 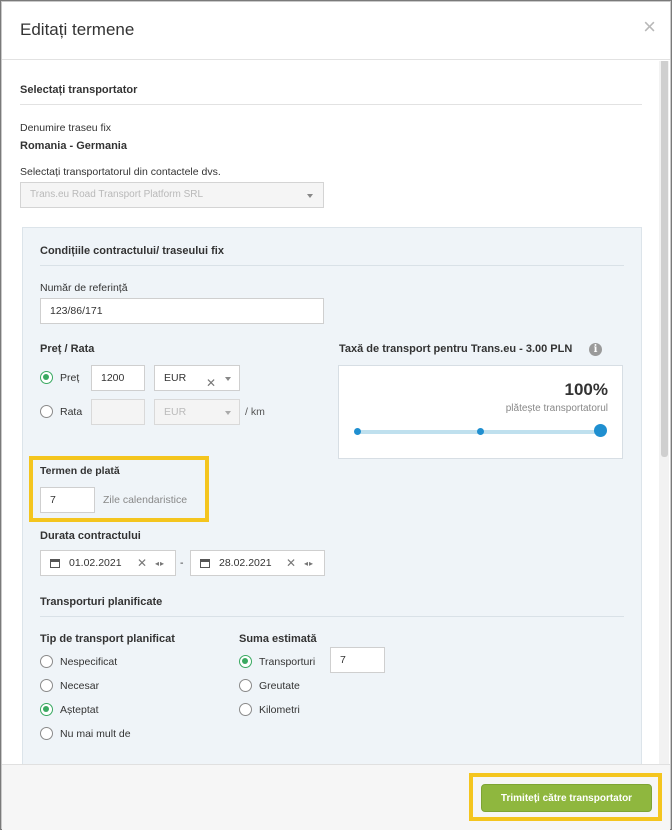 I want to click on route-label: Denumire traseu fix, so click(x=66, y=128).